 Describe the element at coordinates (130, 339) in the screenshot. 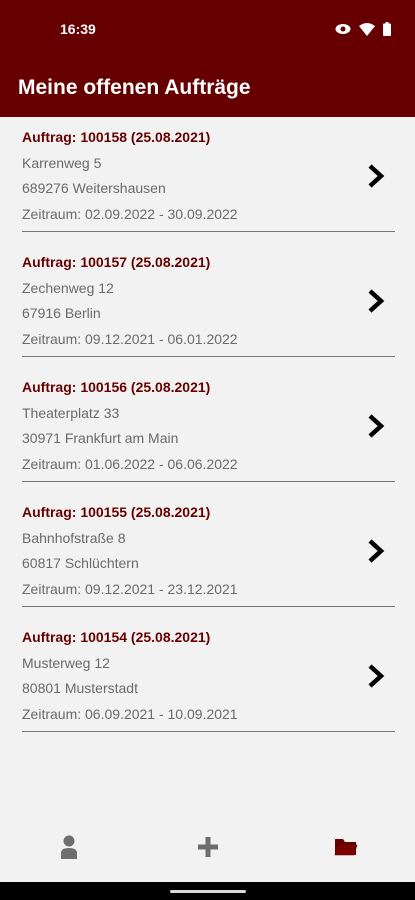

I see `order-period: Zeitraum: 09.12.2021 - 06.01.2022` at that location.